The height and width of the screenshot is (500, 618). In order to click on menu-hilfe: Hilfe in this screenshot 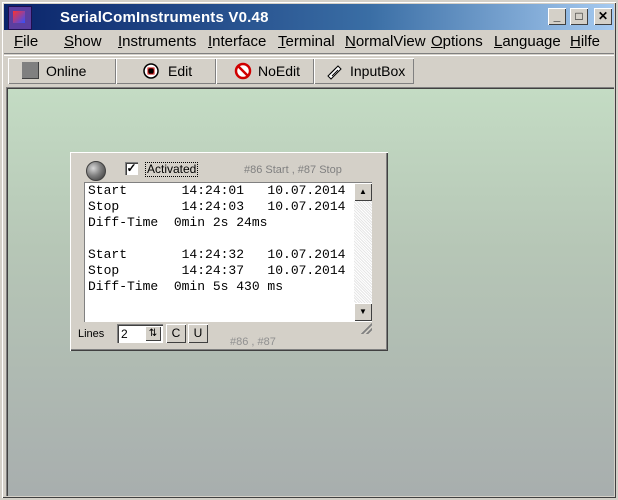, I will do `click(585, 41)`.